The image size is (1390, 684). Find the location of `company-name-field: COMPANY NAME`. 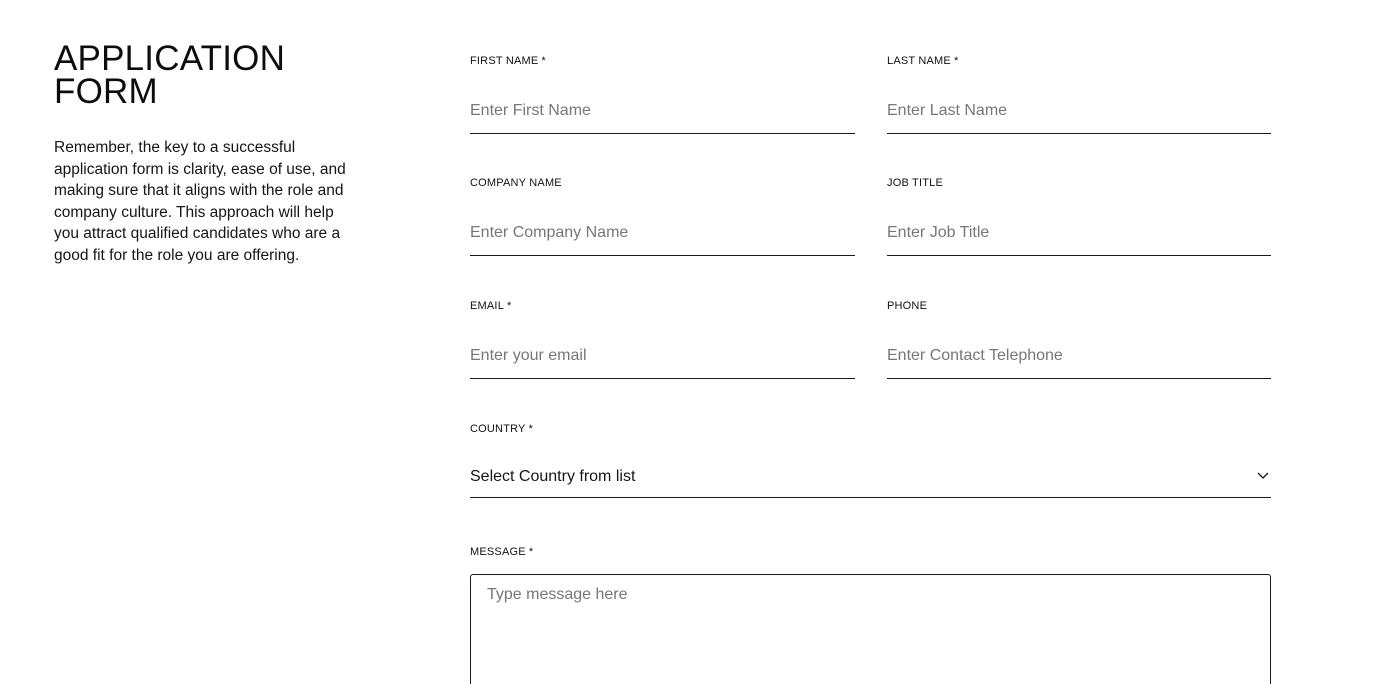

company-name-field: COMPANY NAME is located at coordinates (662, 216).